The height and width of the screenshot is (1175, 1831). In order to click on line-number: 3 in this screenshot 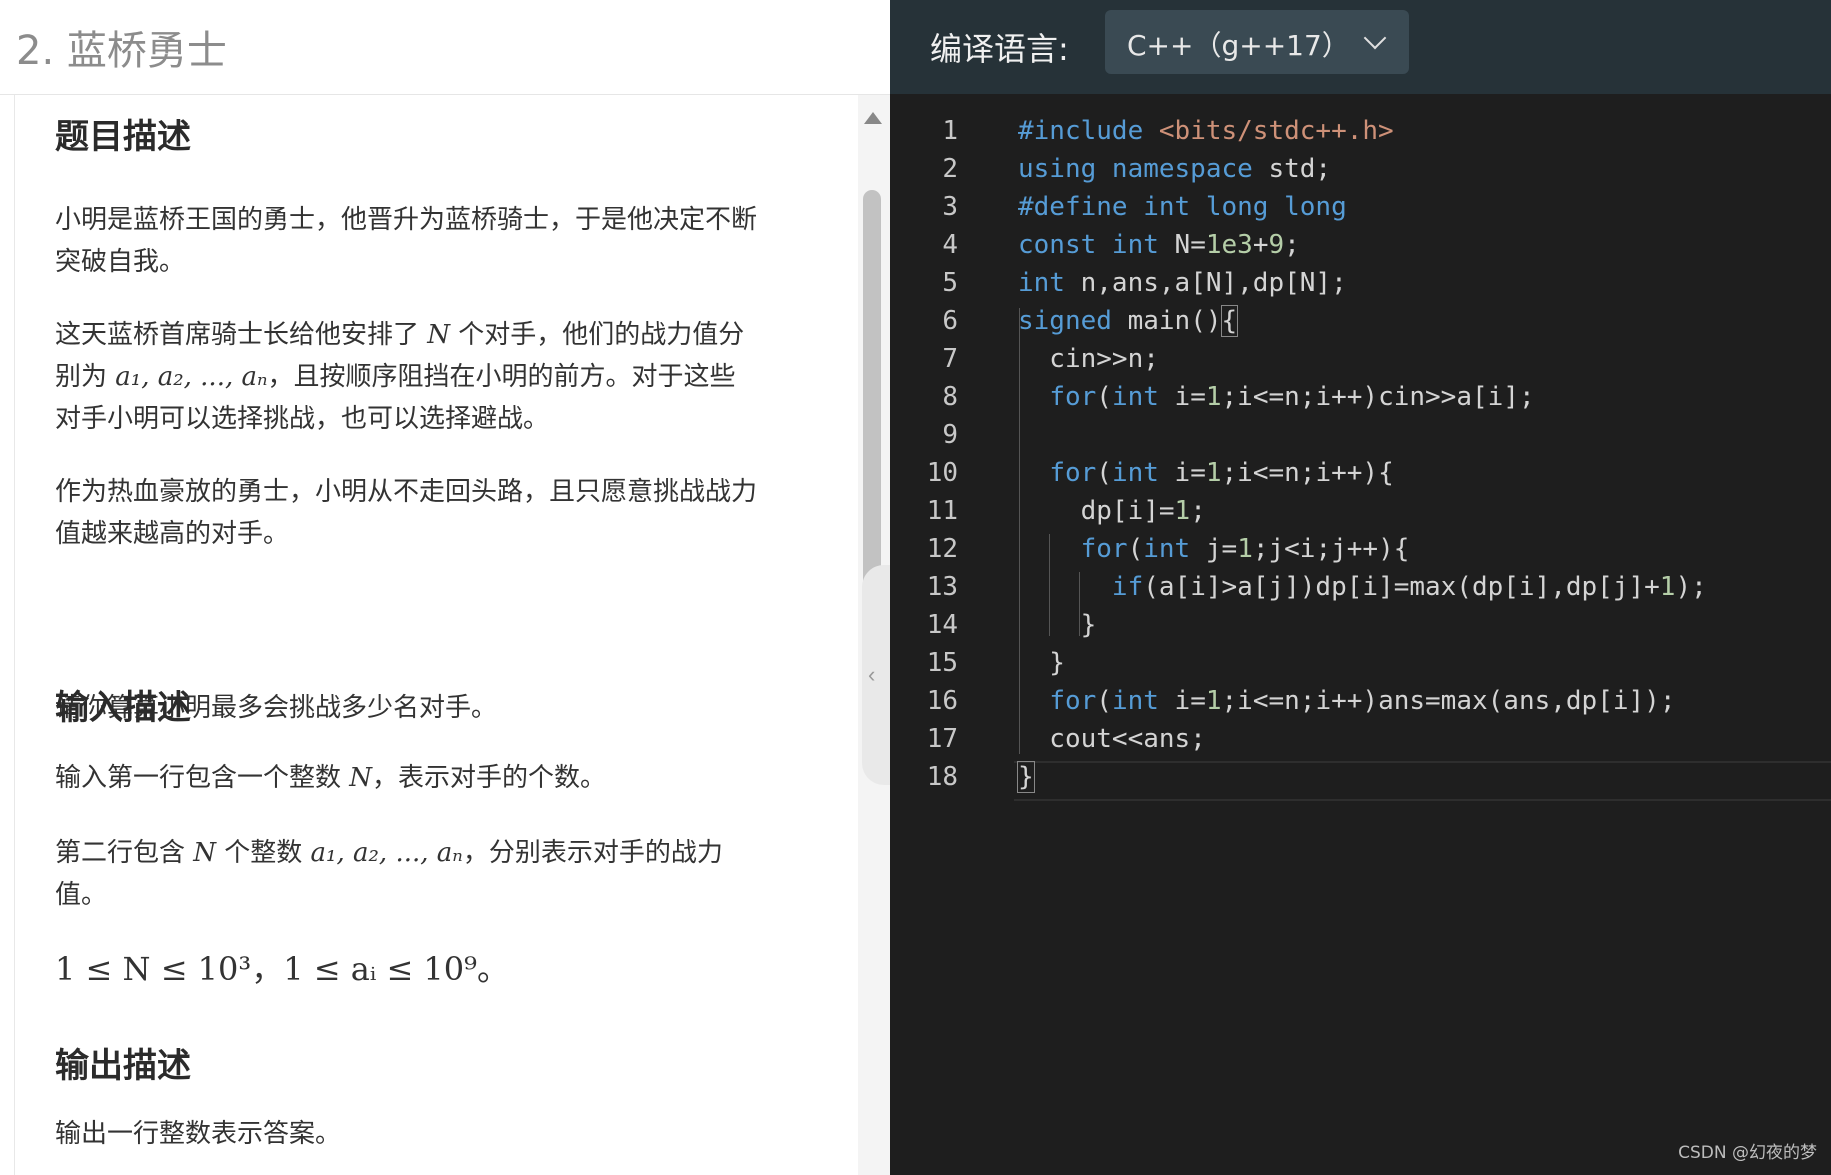, I will do `click(950, 207)`.